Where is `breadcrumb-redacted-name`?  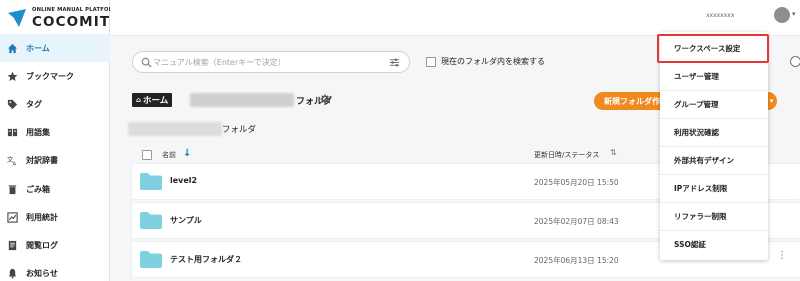
breadcrumb-redacted-name is located at coordinates (242, 100).